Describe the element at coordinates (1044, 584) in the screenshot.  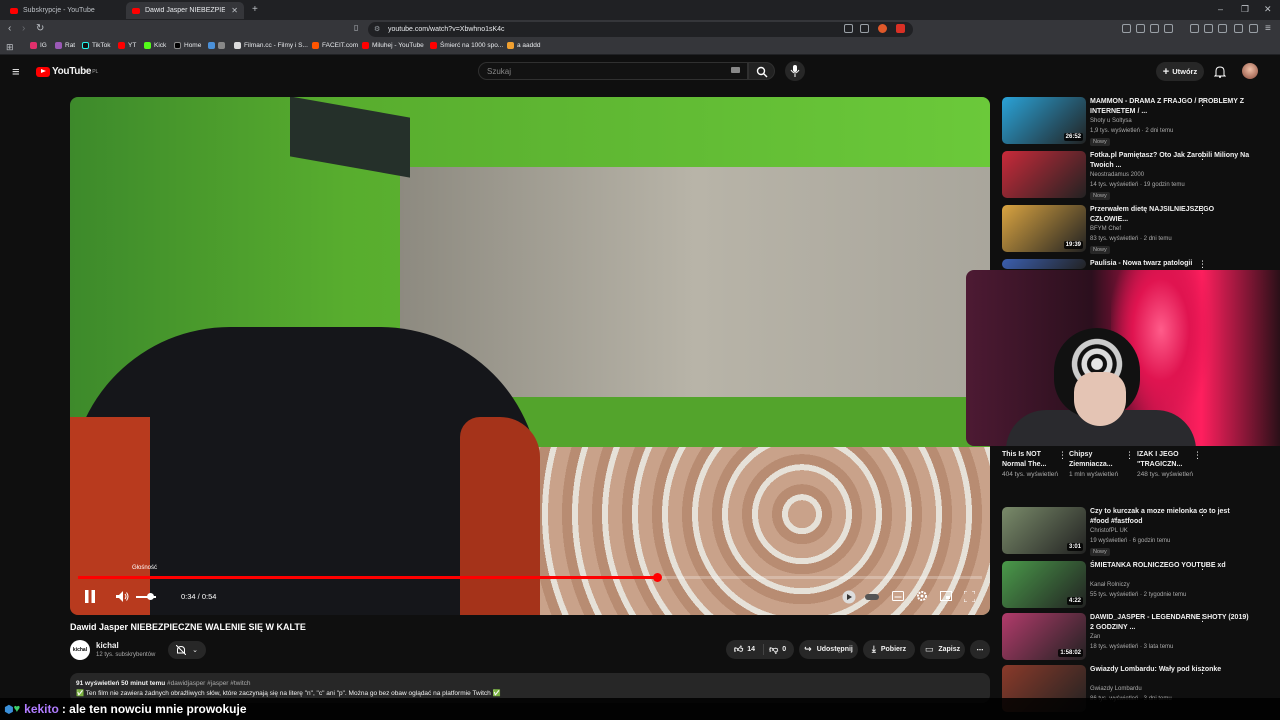
I see `video-thumbnail: 4:22` at that location.